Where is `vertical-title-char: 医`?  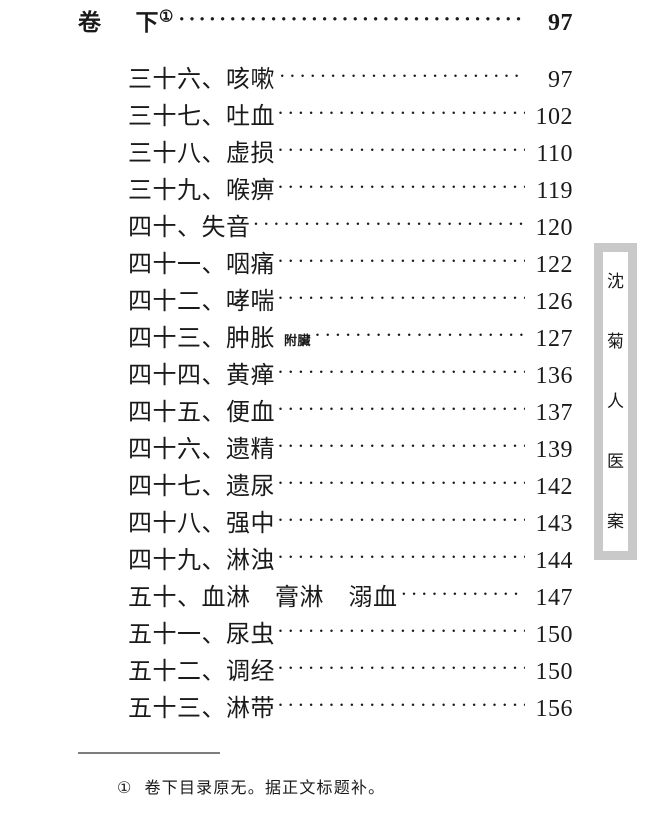
vertical-title-char: 医 is located at coordinates (615, 461).